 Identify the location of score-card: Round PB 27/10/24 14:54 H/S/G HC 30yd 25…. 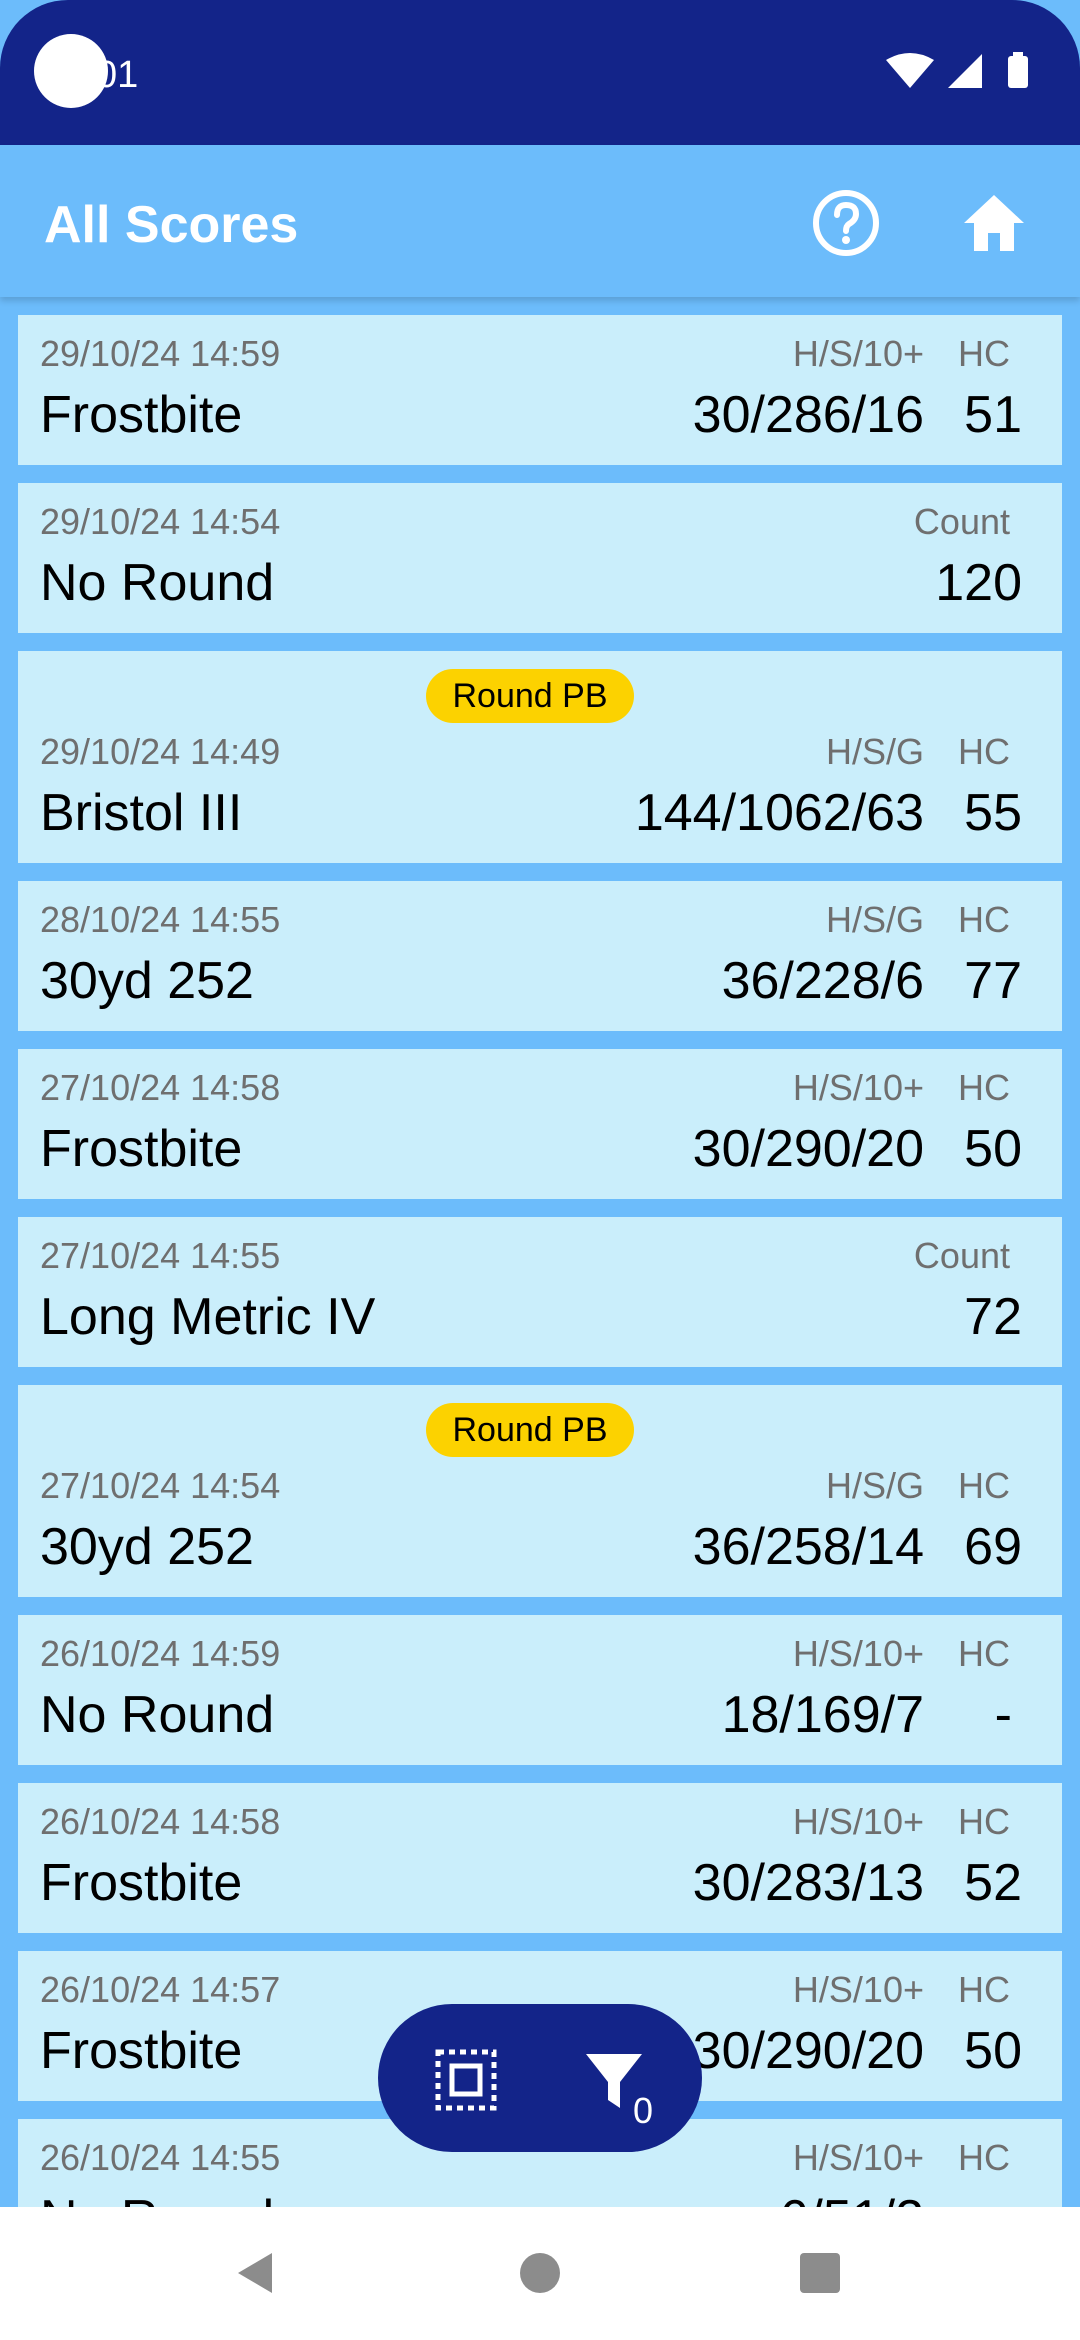
(540, 1491).